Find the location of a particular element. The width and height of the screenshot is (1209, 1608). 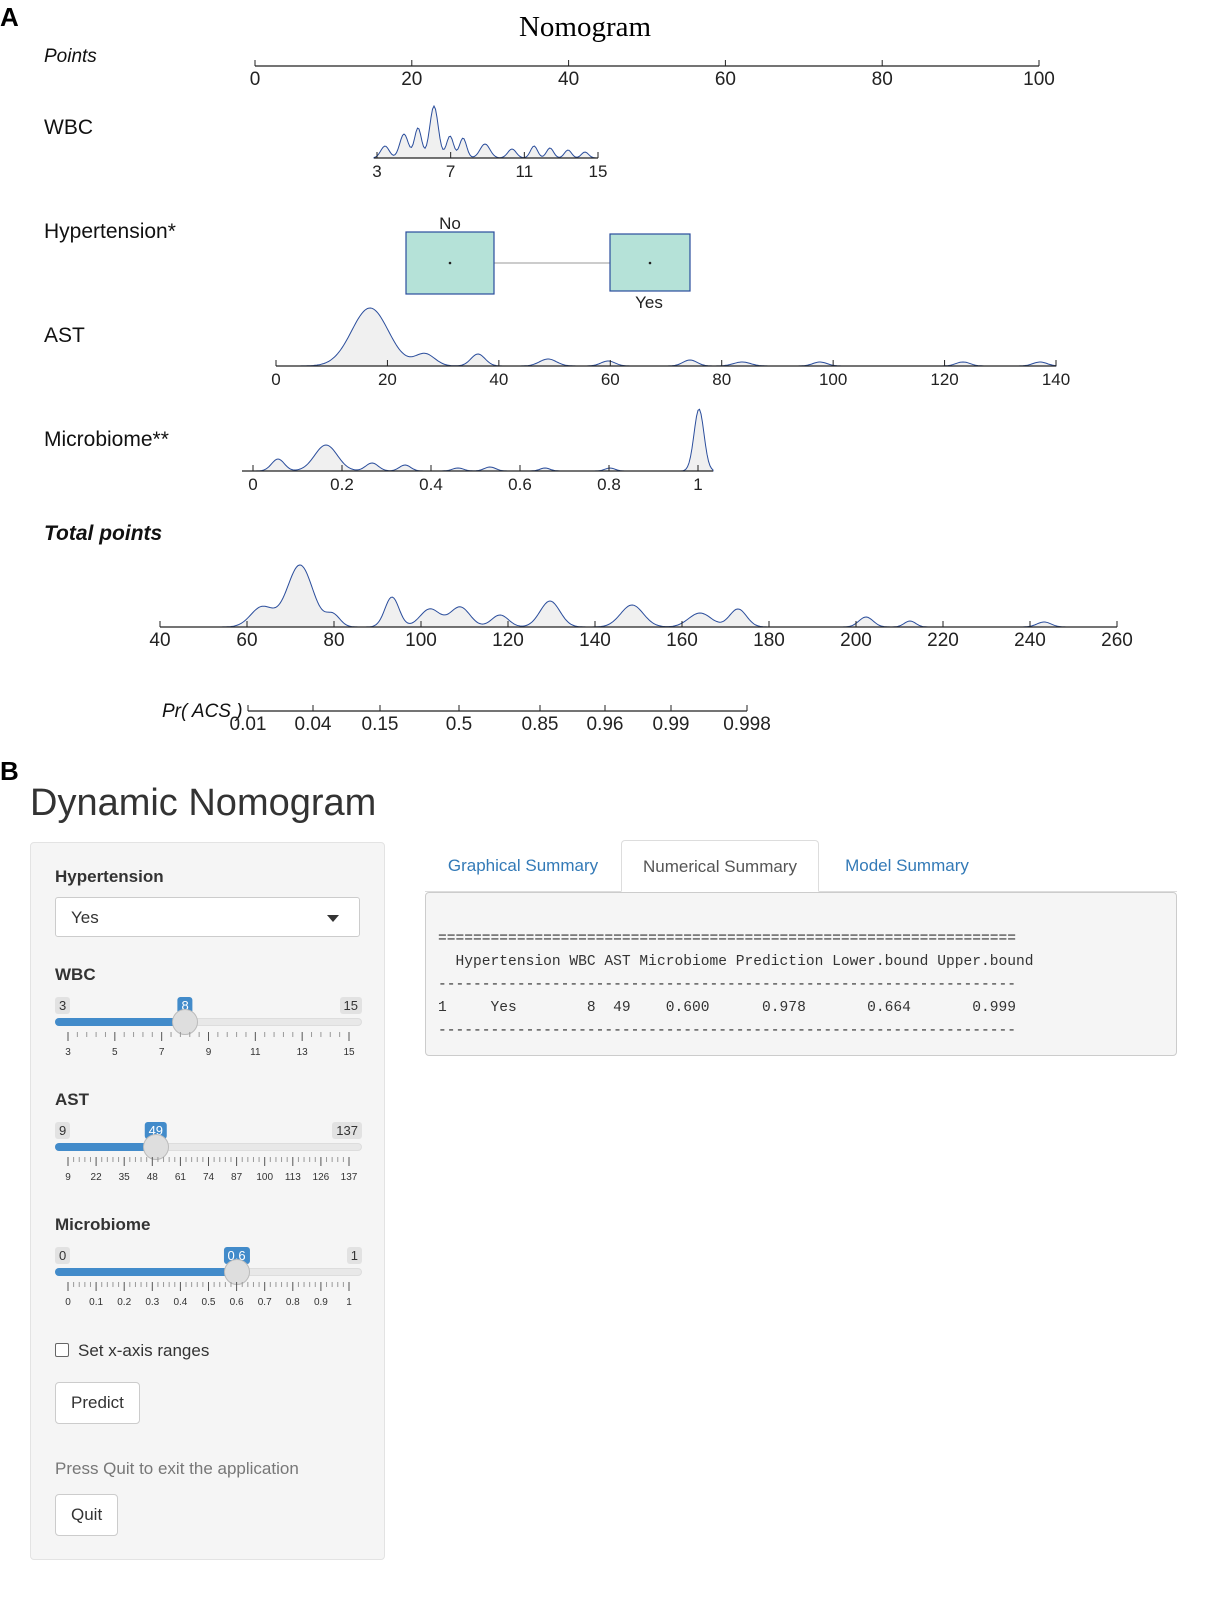

wbc-slider: 3 15 8 3 5 7 9 11 13 15 is located at coordinates (208, 1037).